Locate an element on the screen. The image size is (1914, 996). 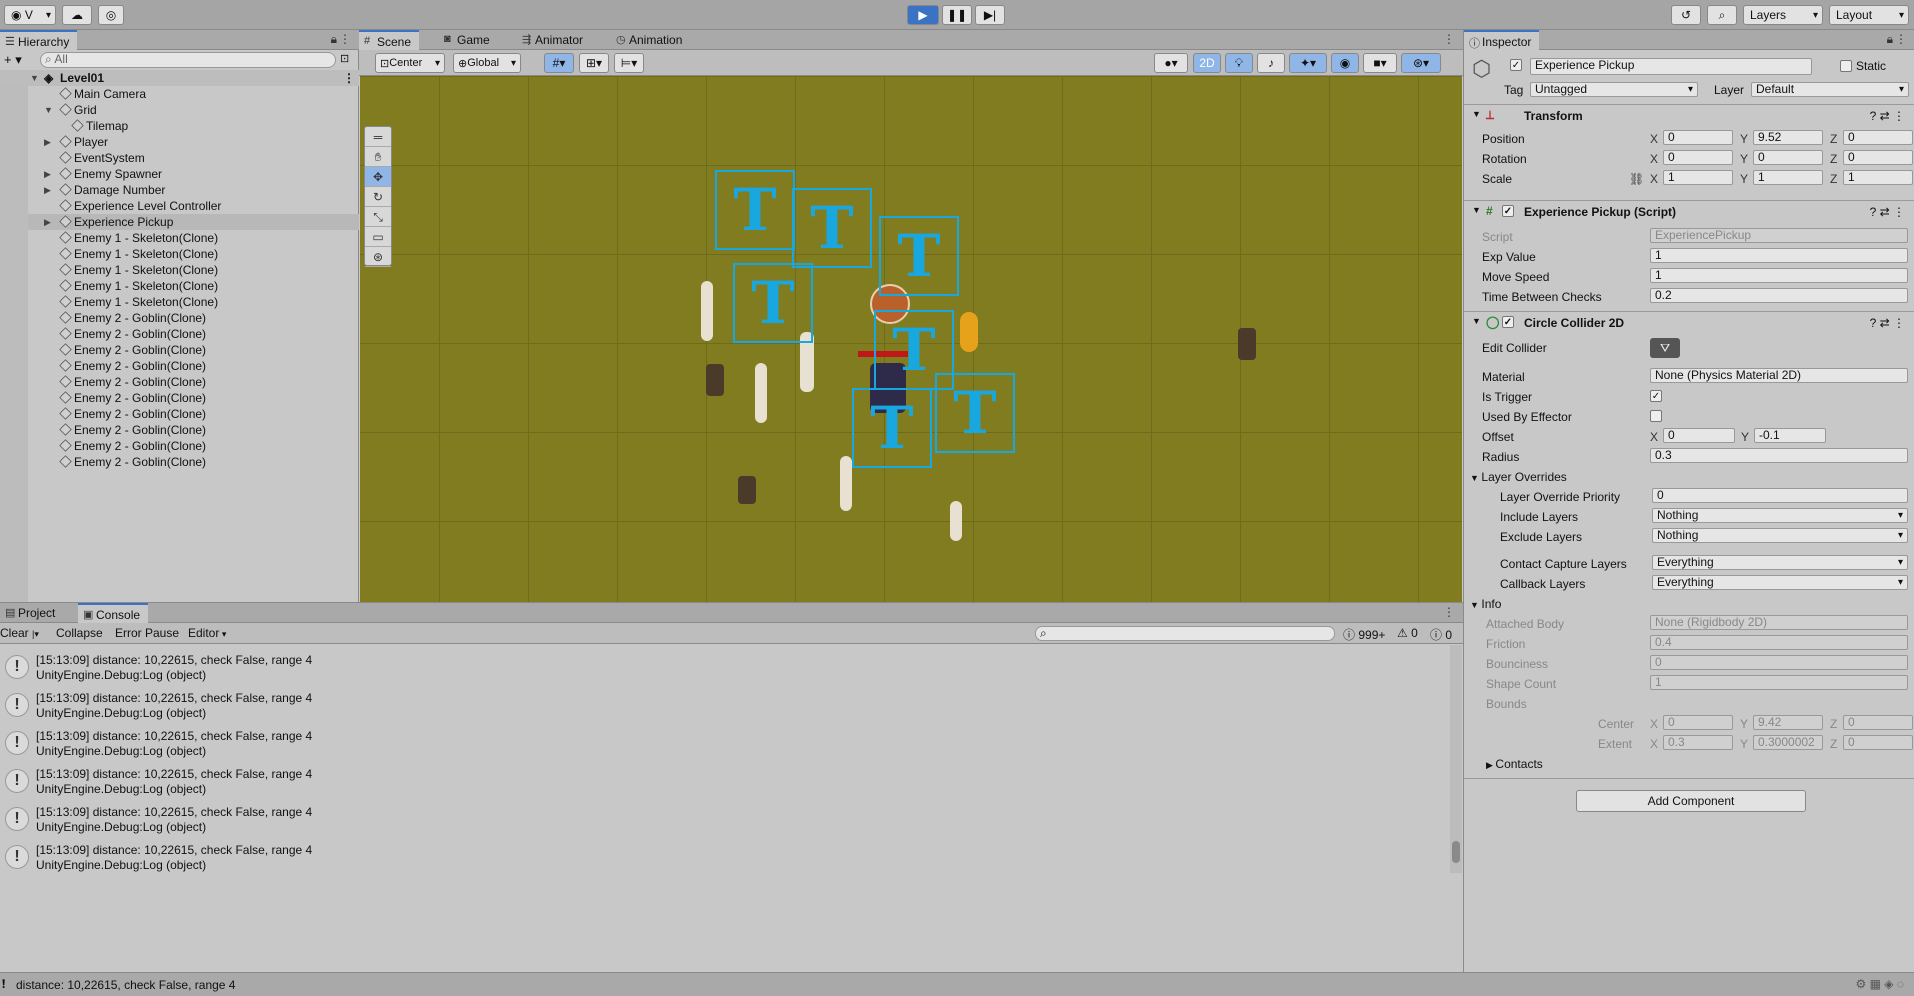
hierarchy-item: ▶ Experience Pickup is located at coordinates (179, 222).